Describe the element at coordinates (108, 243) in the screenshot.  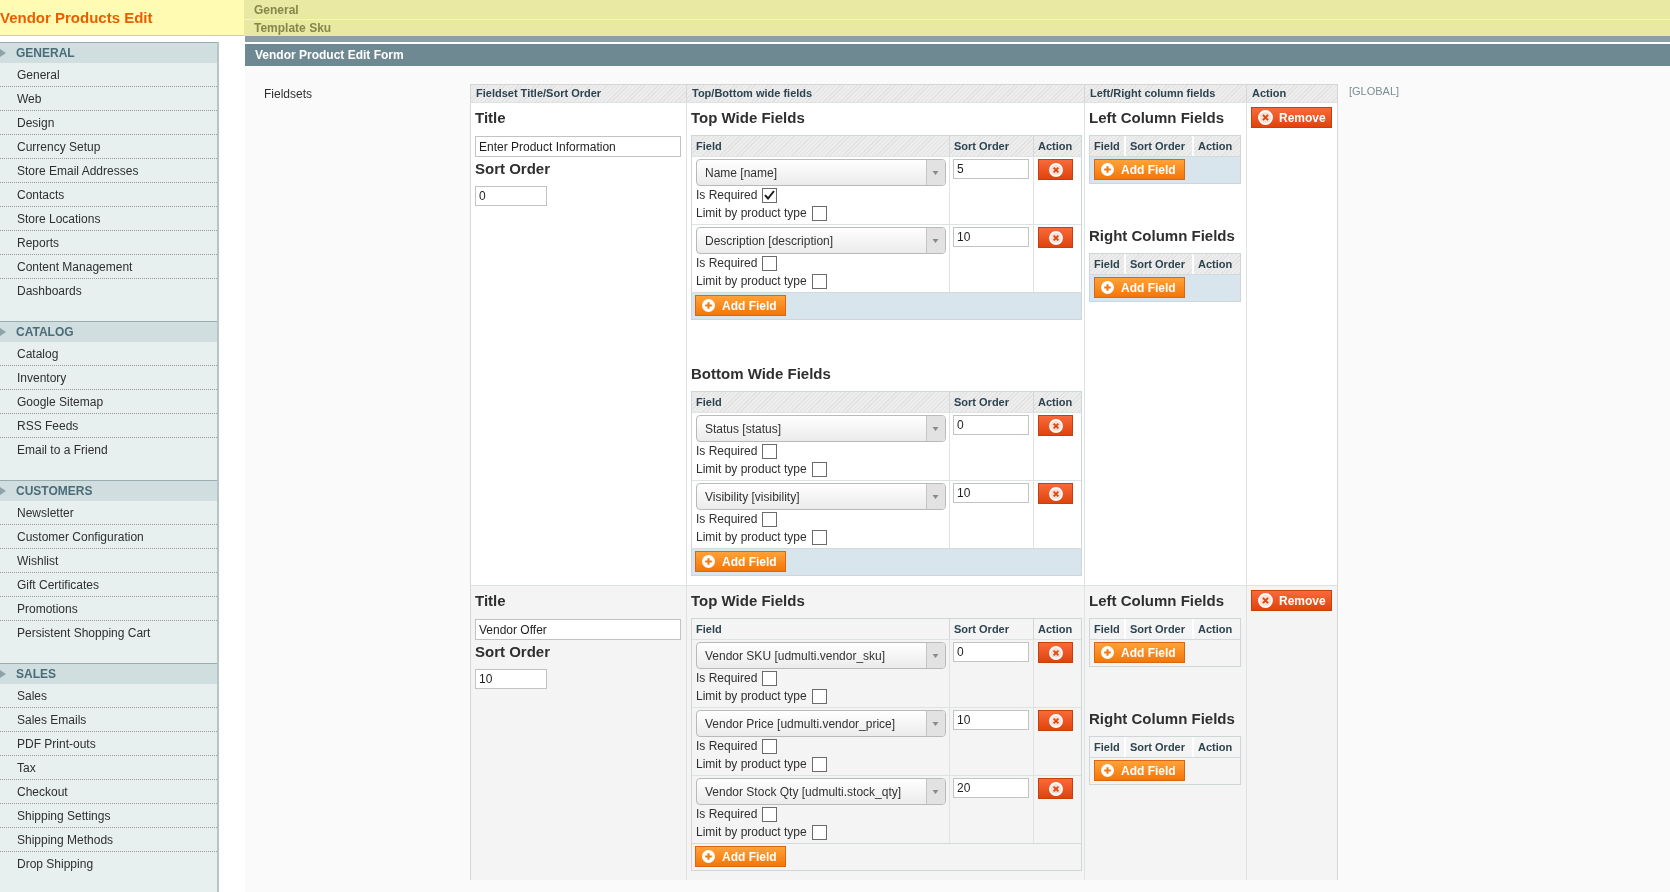
I see `sidebar-link: Reports` at that location.